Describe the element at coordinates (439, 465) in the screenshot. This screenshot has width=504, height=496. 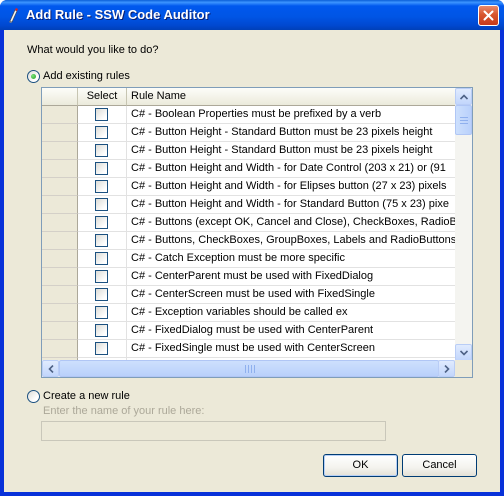
I see `cancel-button: Cancel` at that location.